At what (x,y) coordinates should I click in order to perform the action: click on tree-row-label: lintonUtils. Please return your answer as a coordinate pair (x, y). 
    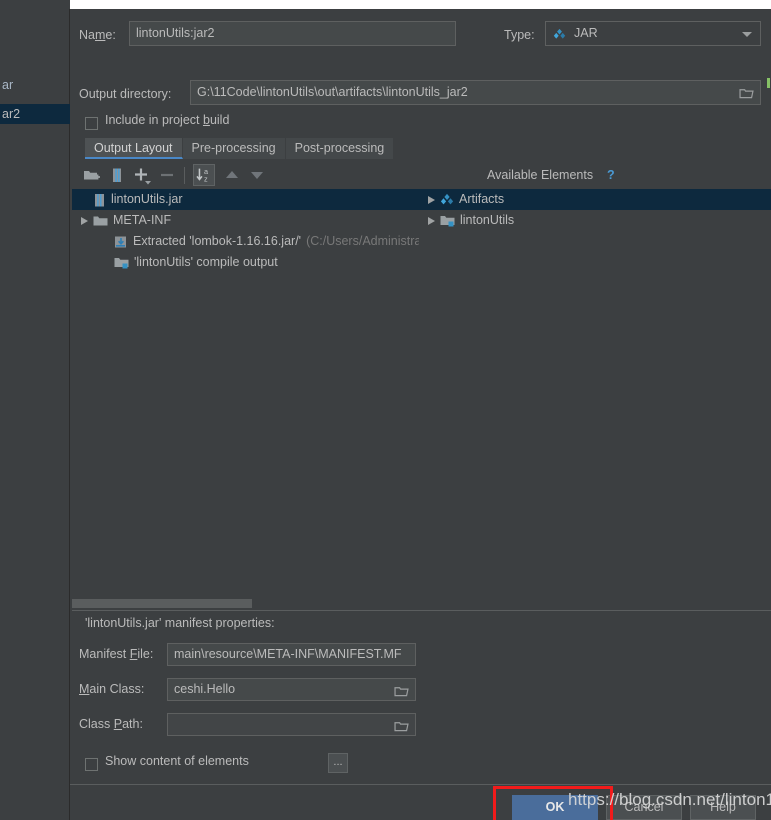
    Looking at the image, I should click on (487, 220).